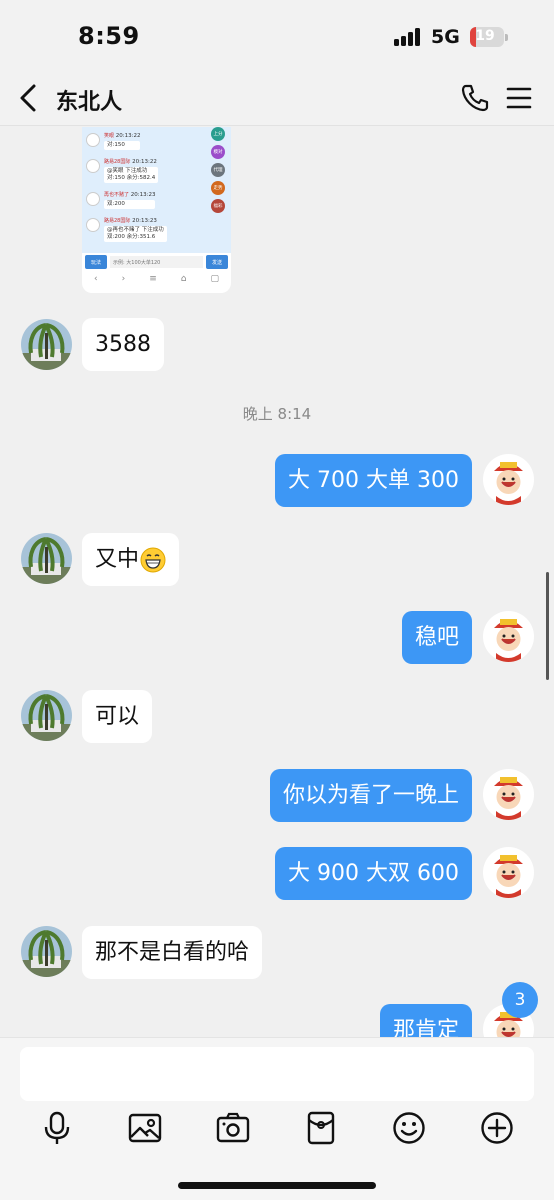  Describe the element at coordinates (218, 206) in the screenshot. I see `screenshot-side-button: 福彩` at that location.